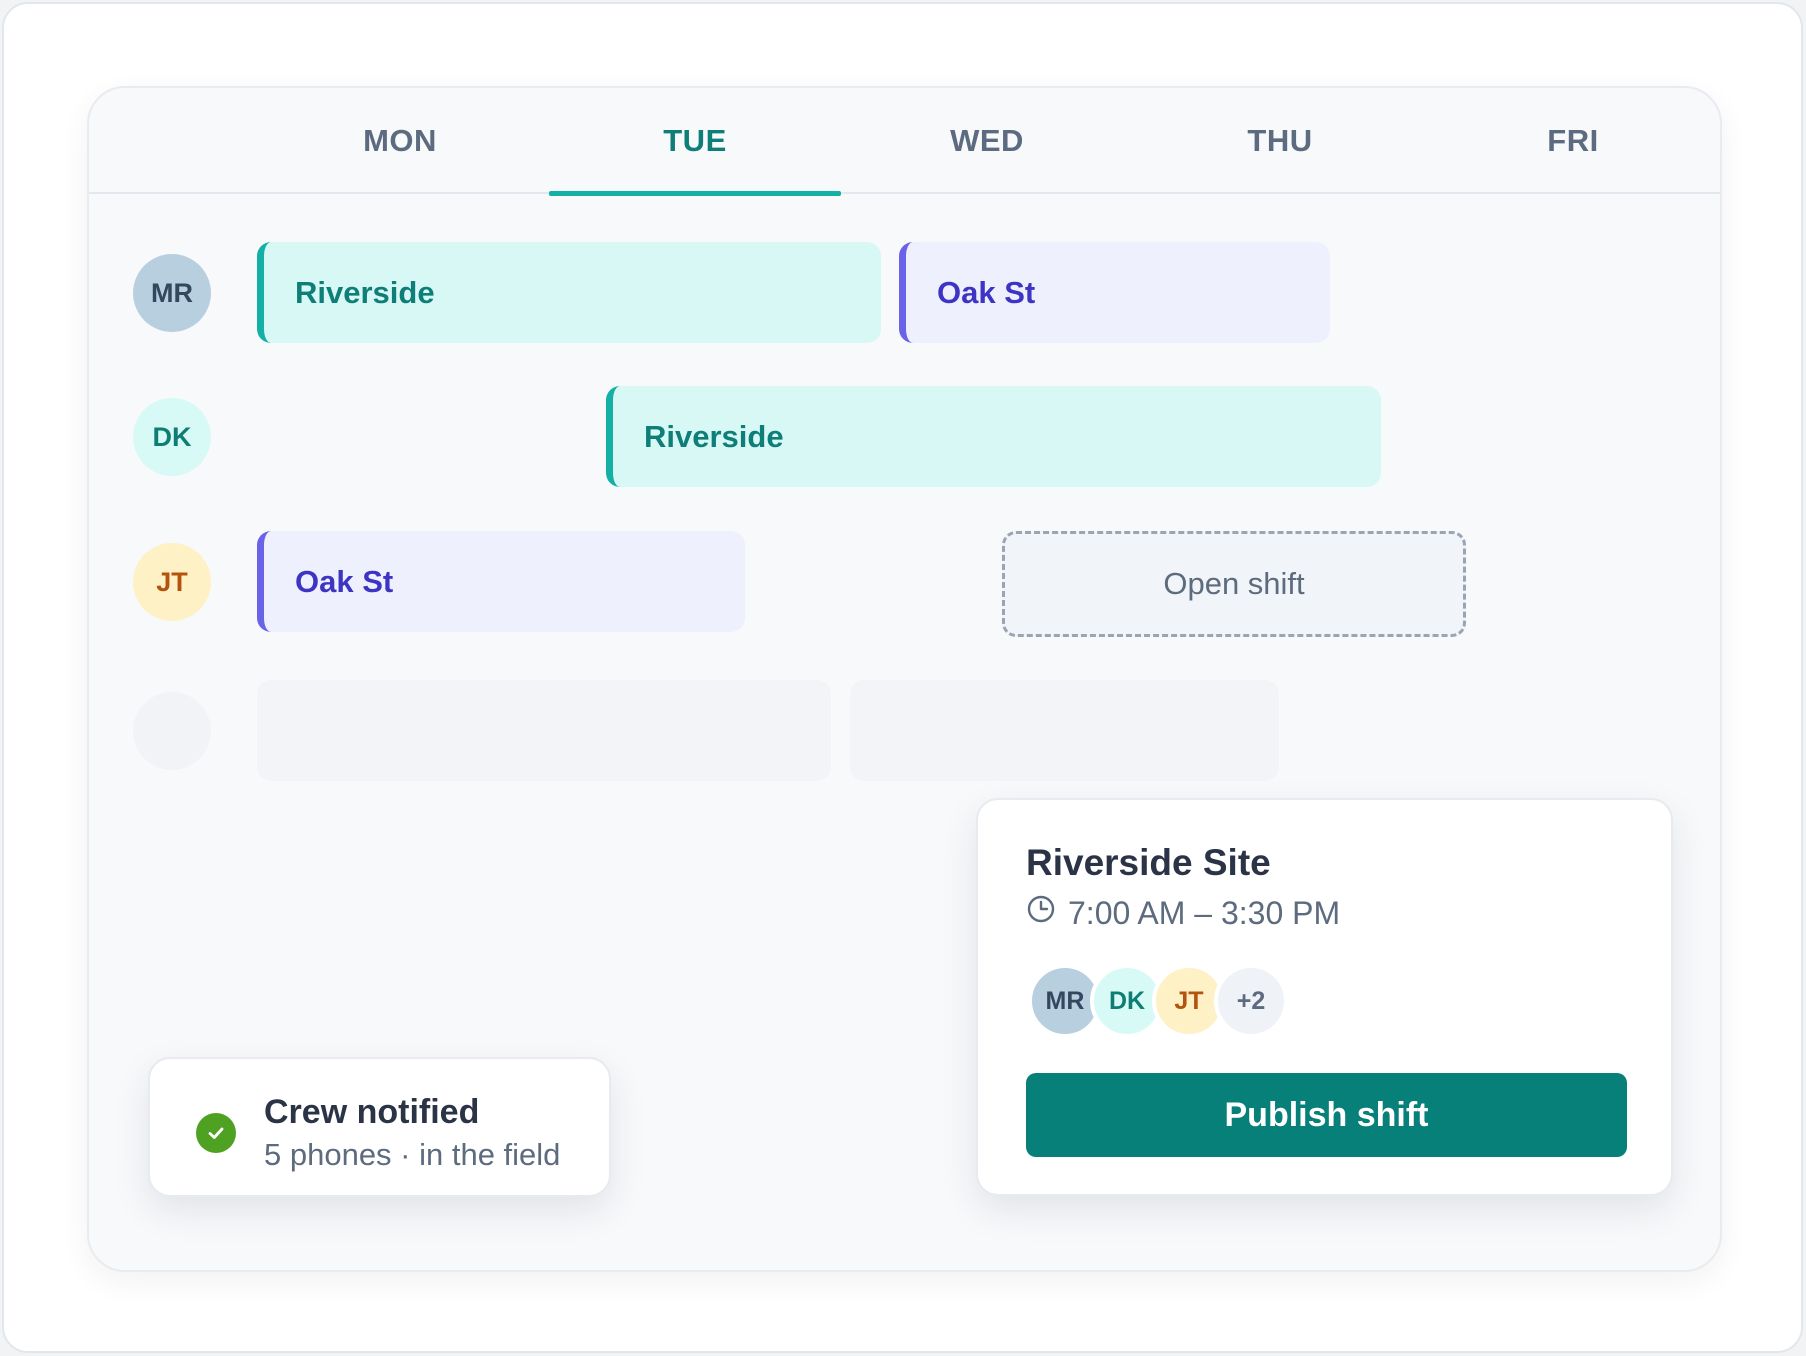 This screenshot has height=1356, width=1806. What do you see at coordinates (216, 1133) in the screenshot?
I see `check-circle-icon` at bounding box center [216, 1133].